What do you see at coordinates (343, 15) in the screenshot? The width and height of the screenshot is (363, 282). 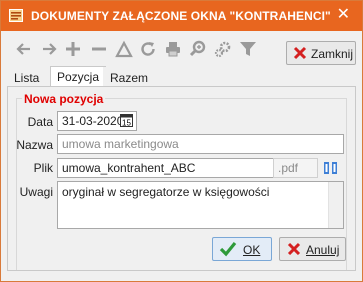 I see `close-icon: ✕` at bounding box center [343, 15].